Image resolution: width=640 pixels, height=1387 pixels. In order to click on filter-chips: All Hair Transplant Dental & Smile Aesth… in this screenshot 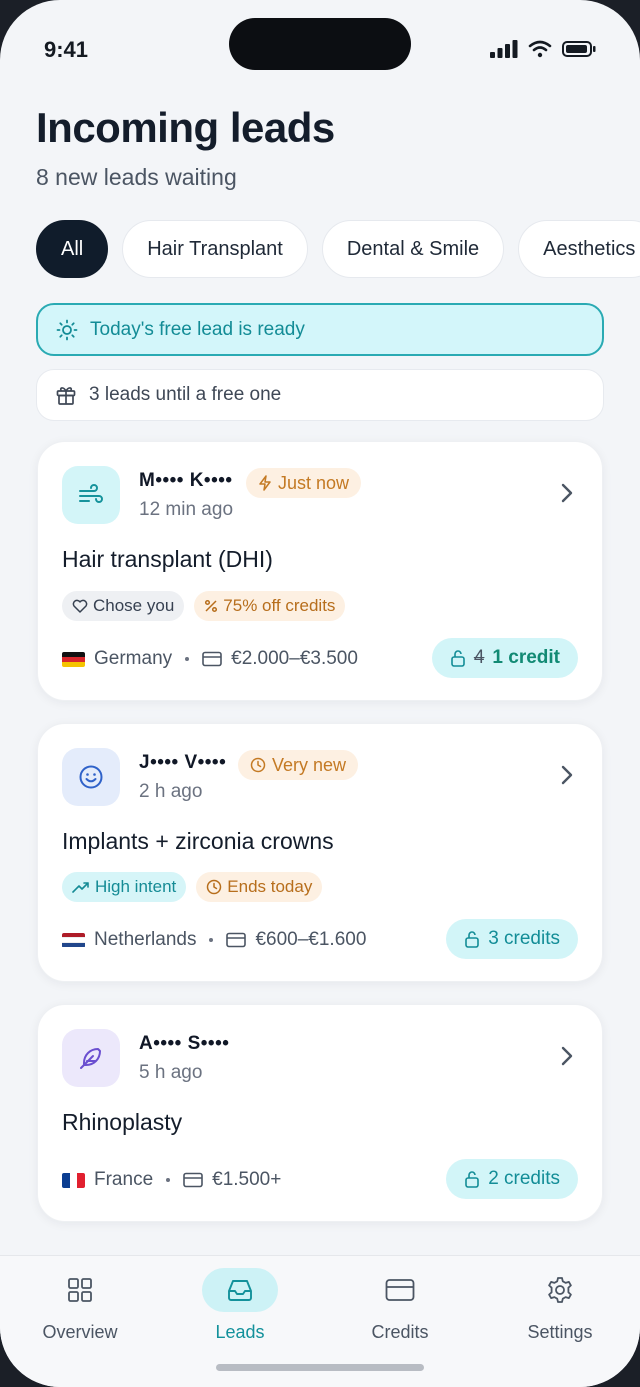, I will do `click(338, 249)`.